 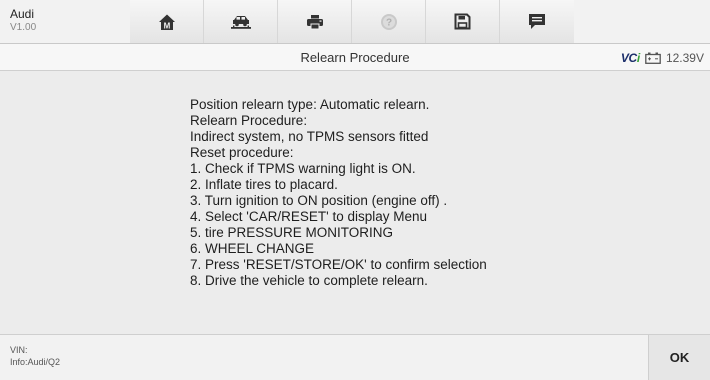 What do you see at coordinates (309, 216) in the screenshot?
I see `procedure-line: 4. Select 'CAR/RESET' to display Menu` at bounding box center [309, 216].